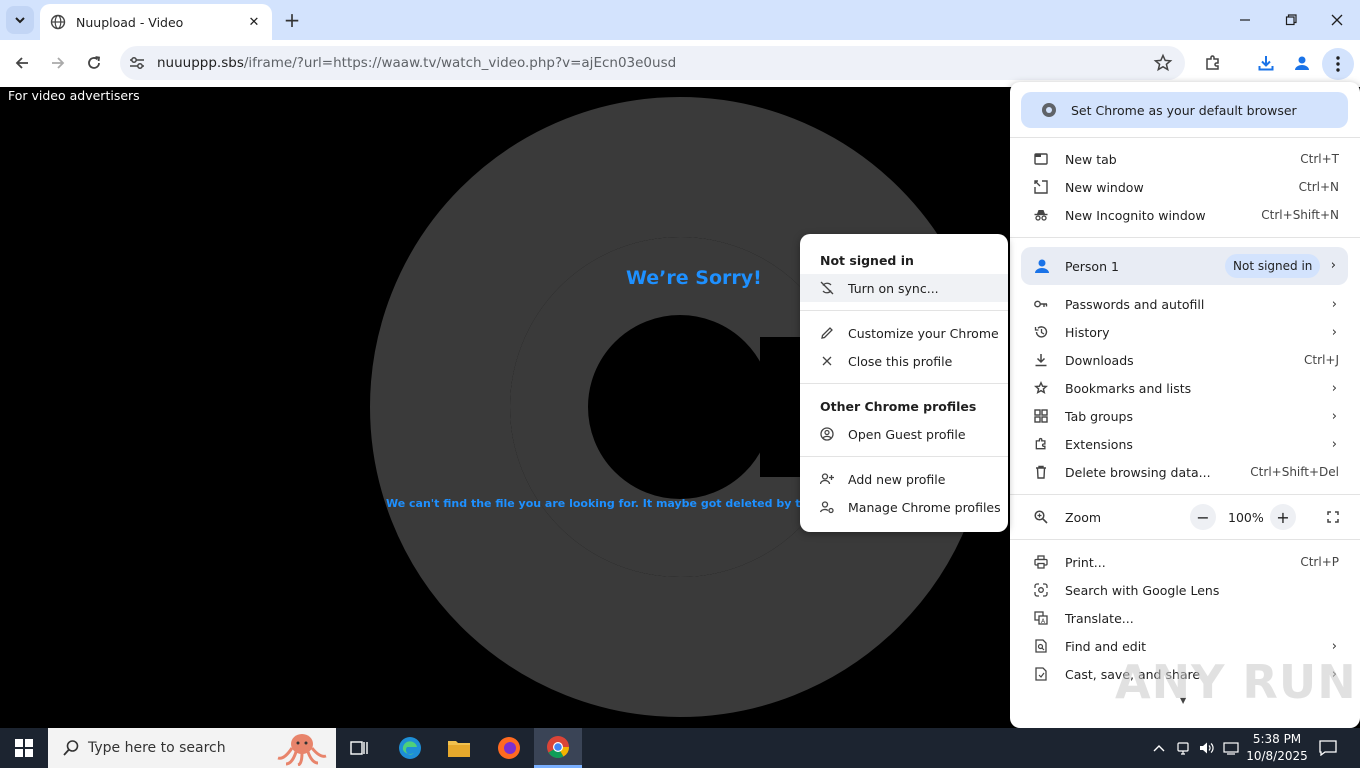  Describe the element at coordinates (1041, 416) in the screenshot. I see `tab-groups-icon` at that location.